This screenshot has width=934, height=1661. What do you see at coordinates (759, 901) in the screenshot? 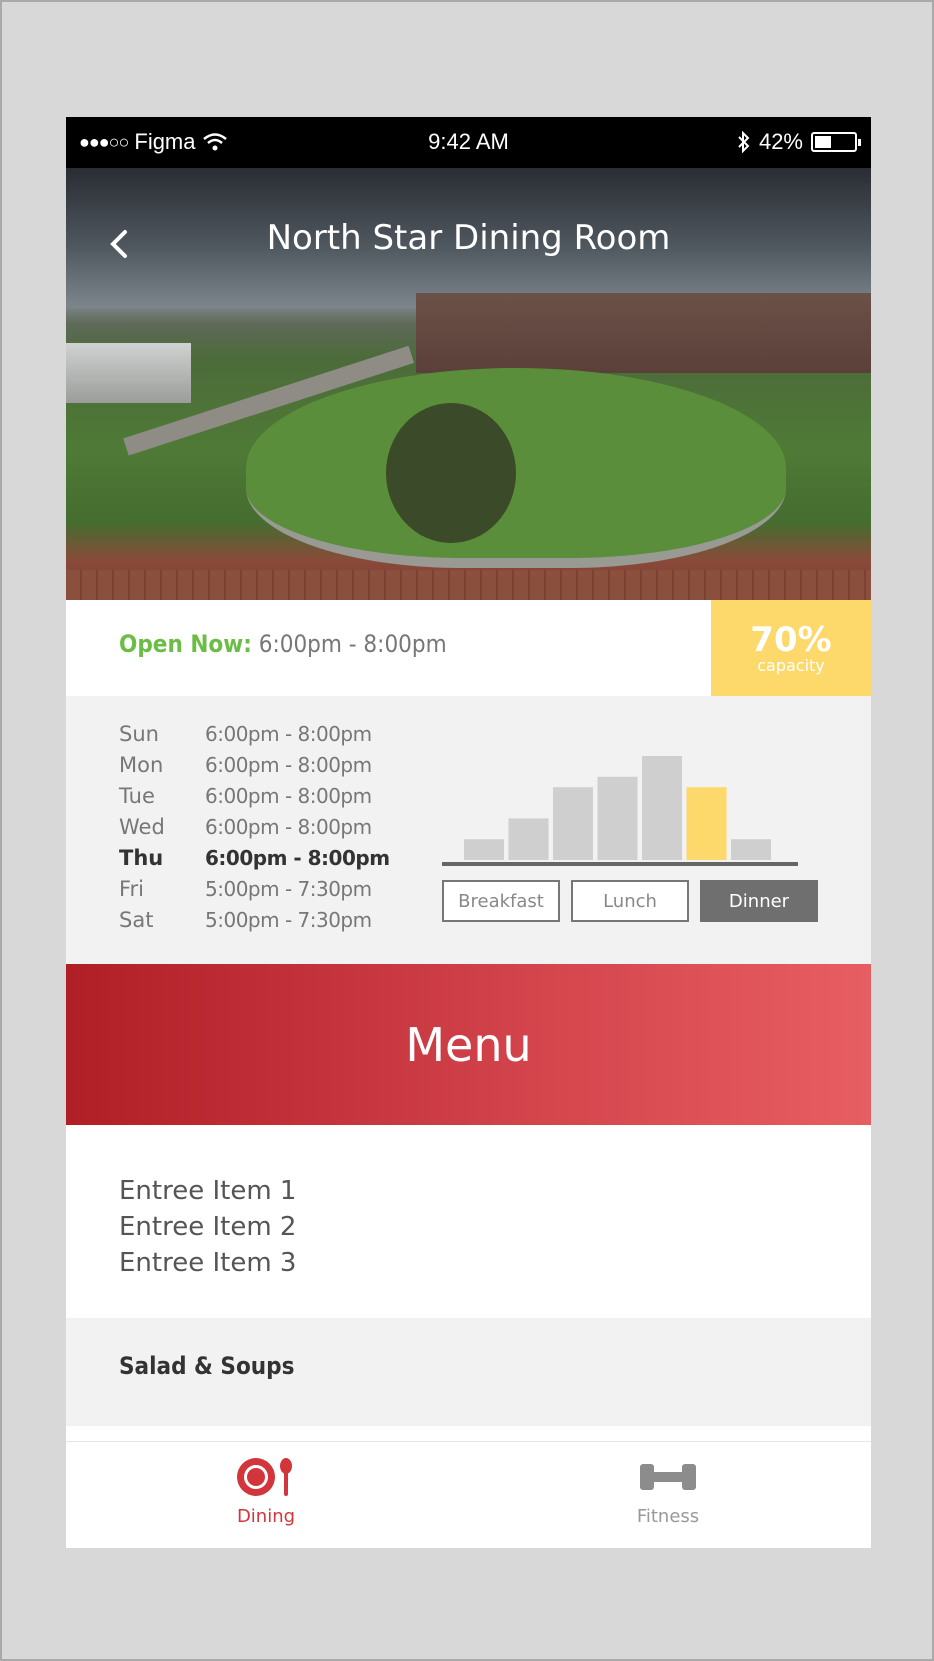
I see `meal-tab-dinner: Dinner` at bounding box center [759, 901].